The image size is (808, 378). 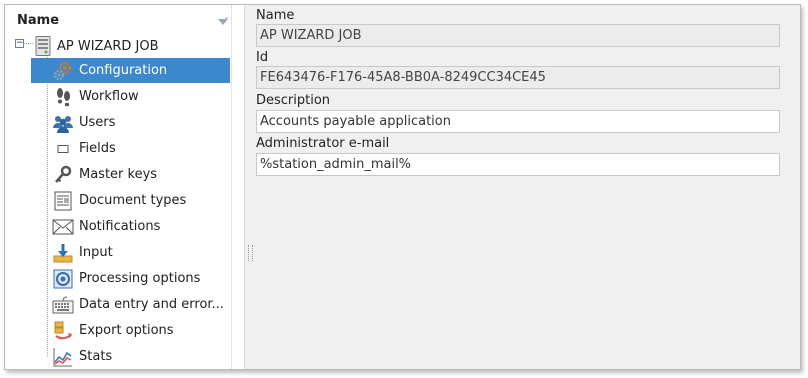 I want to click on field-box-icon, so click(x=63, y=149).